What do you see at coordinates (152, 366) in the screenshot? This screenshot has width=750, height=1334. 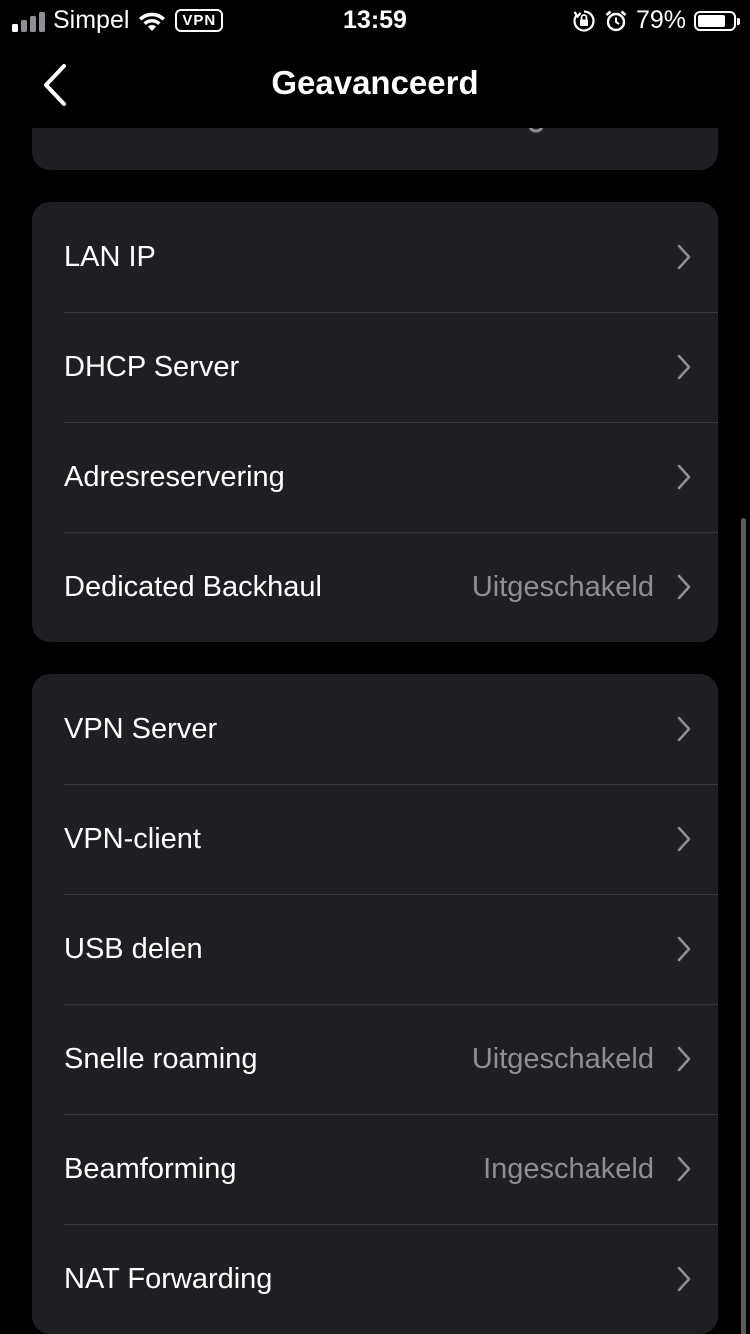 I see `row-label: DHCP Server` at bounding box center [152, 366].